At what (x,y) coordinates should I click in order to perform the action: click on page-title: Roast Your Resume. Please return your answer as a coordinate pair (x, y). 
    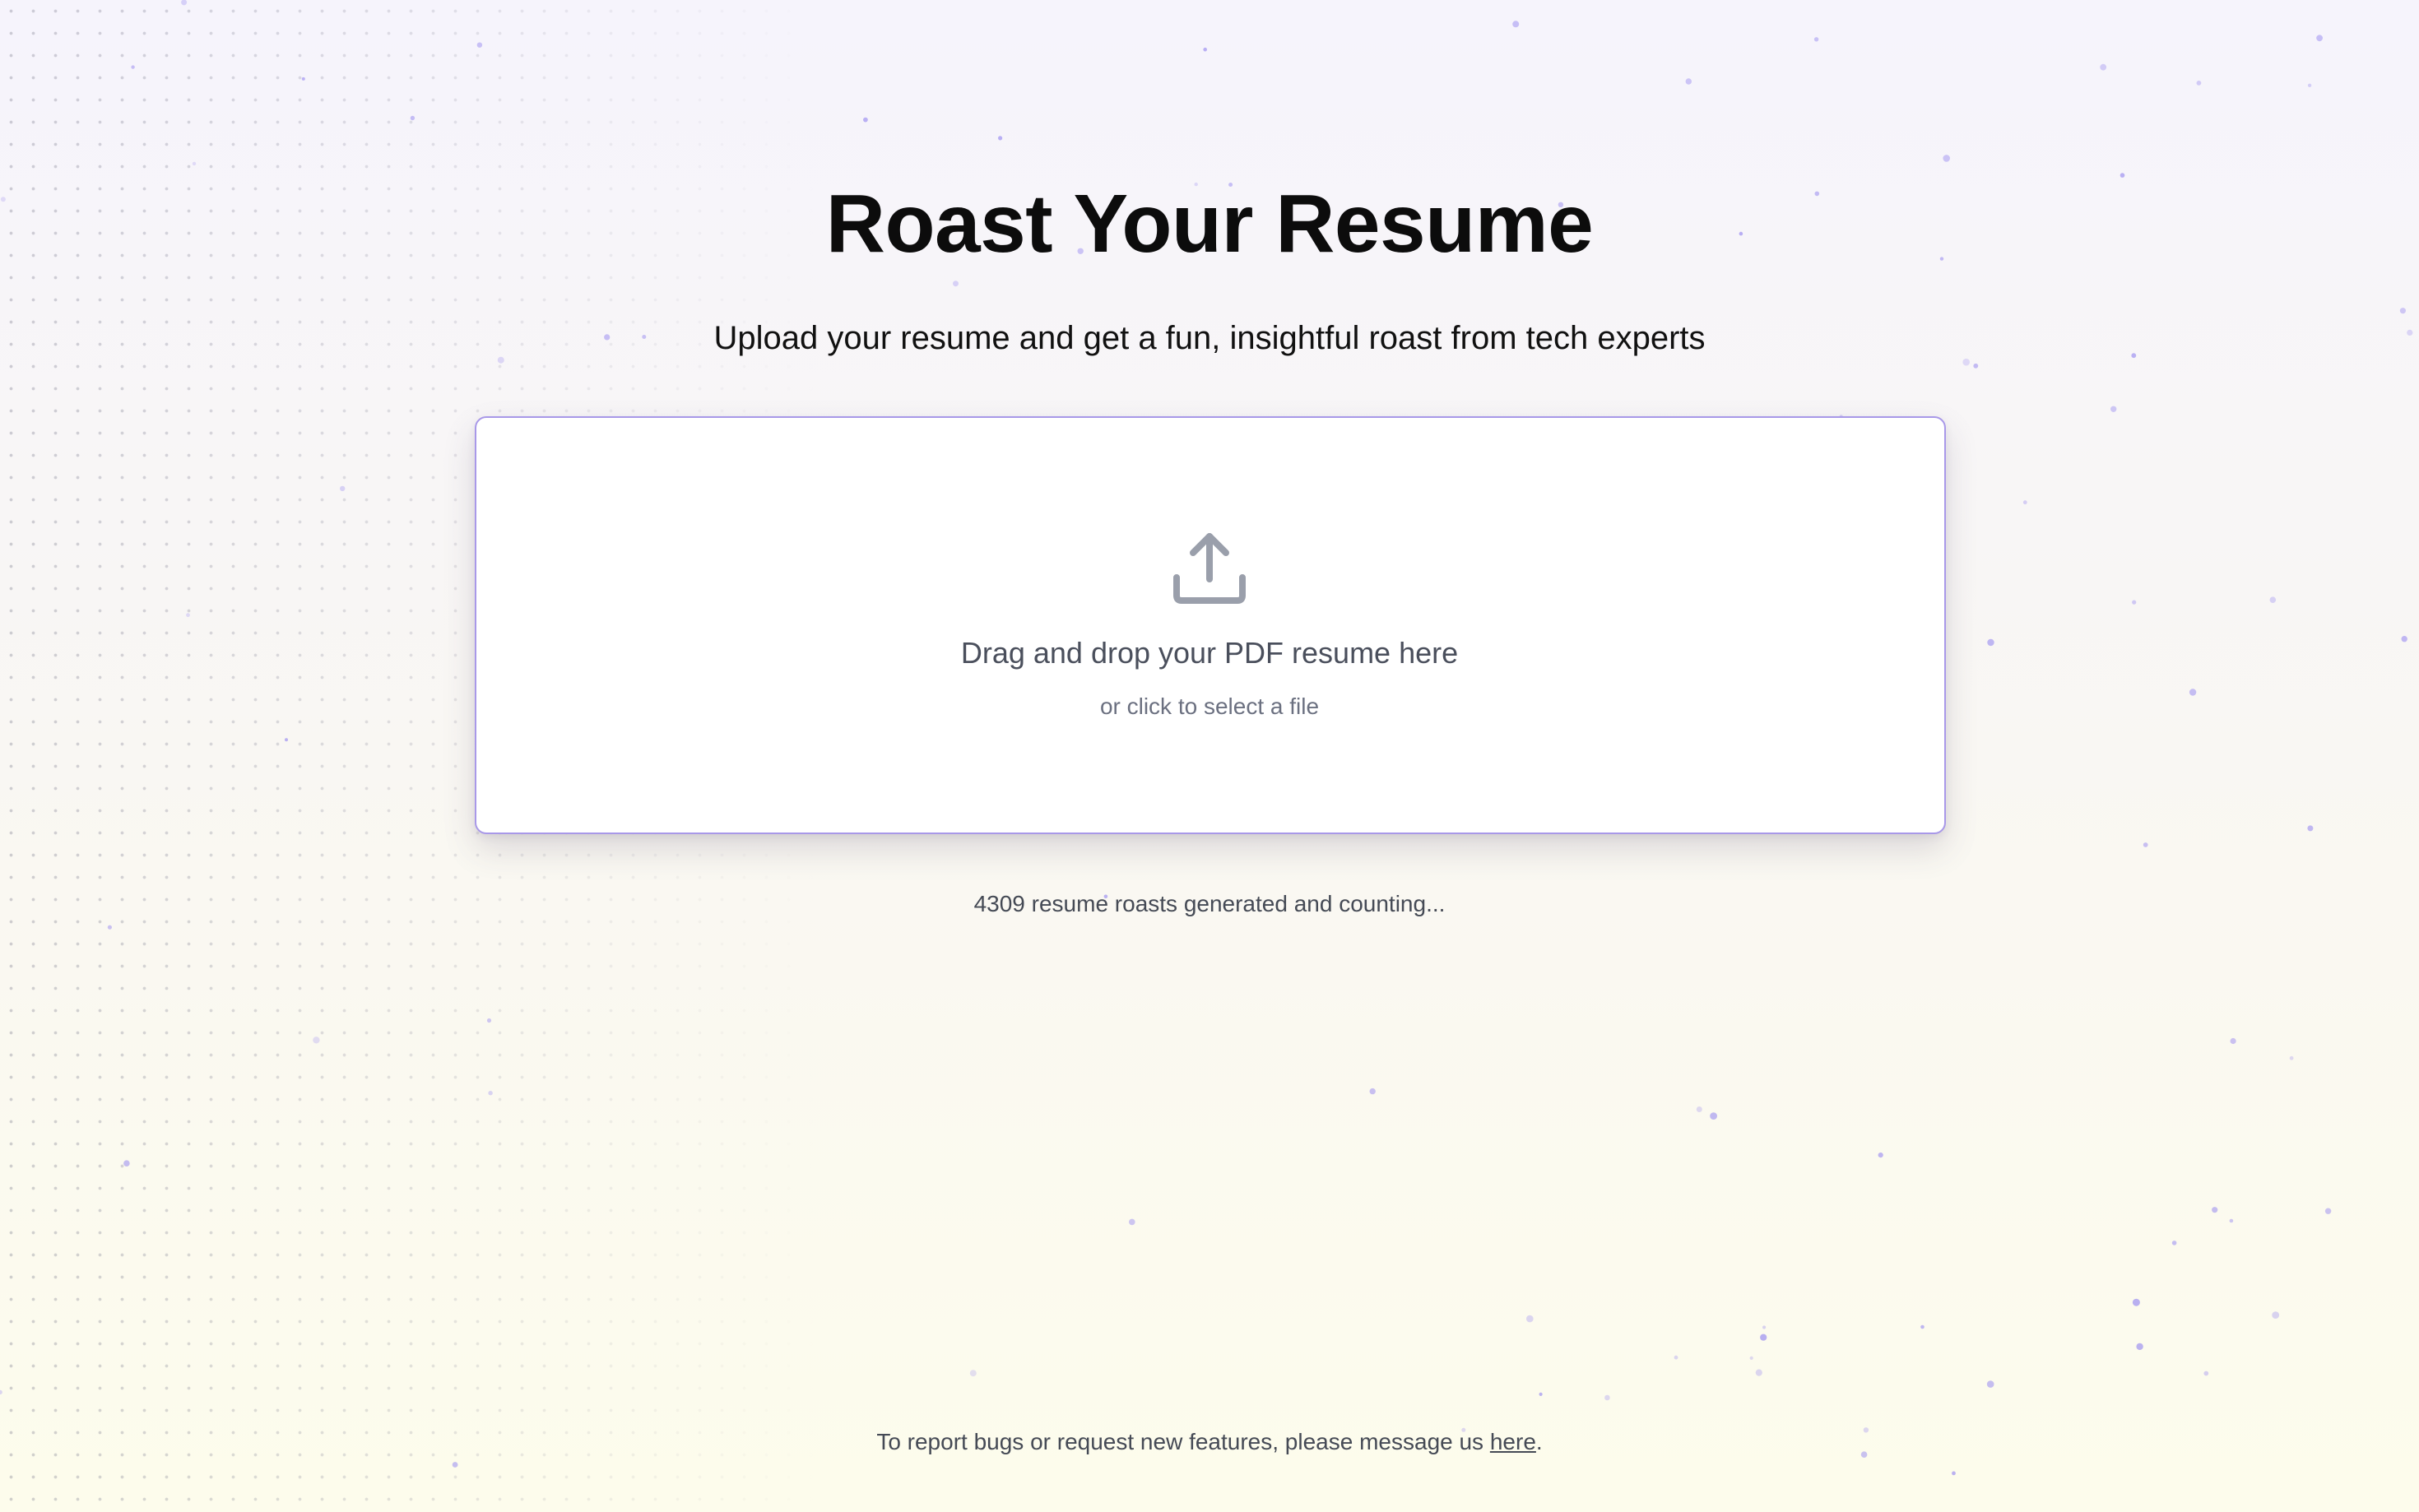
    Looking at the image, I should click on (1209, 224).